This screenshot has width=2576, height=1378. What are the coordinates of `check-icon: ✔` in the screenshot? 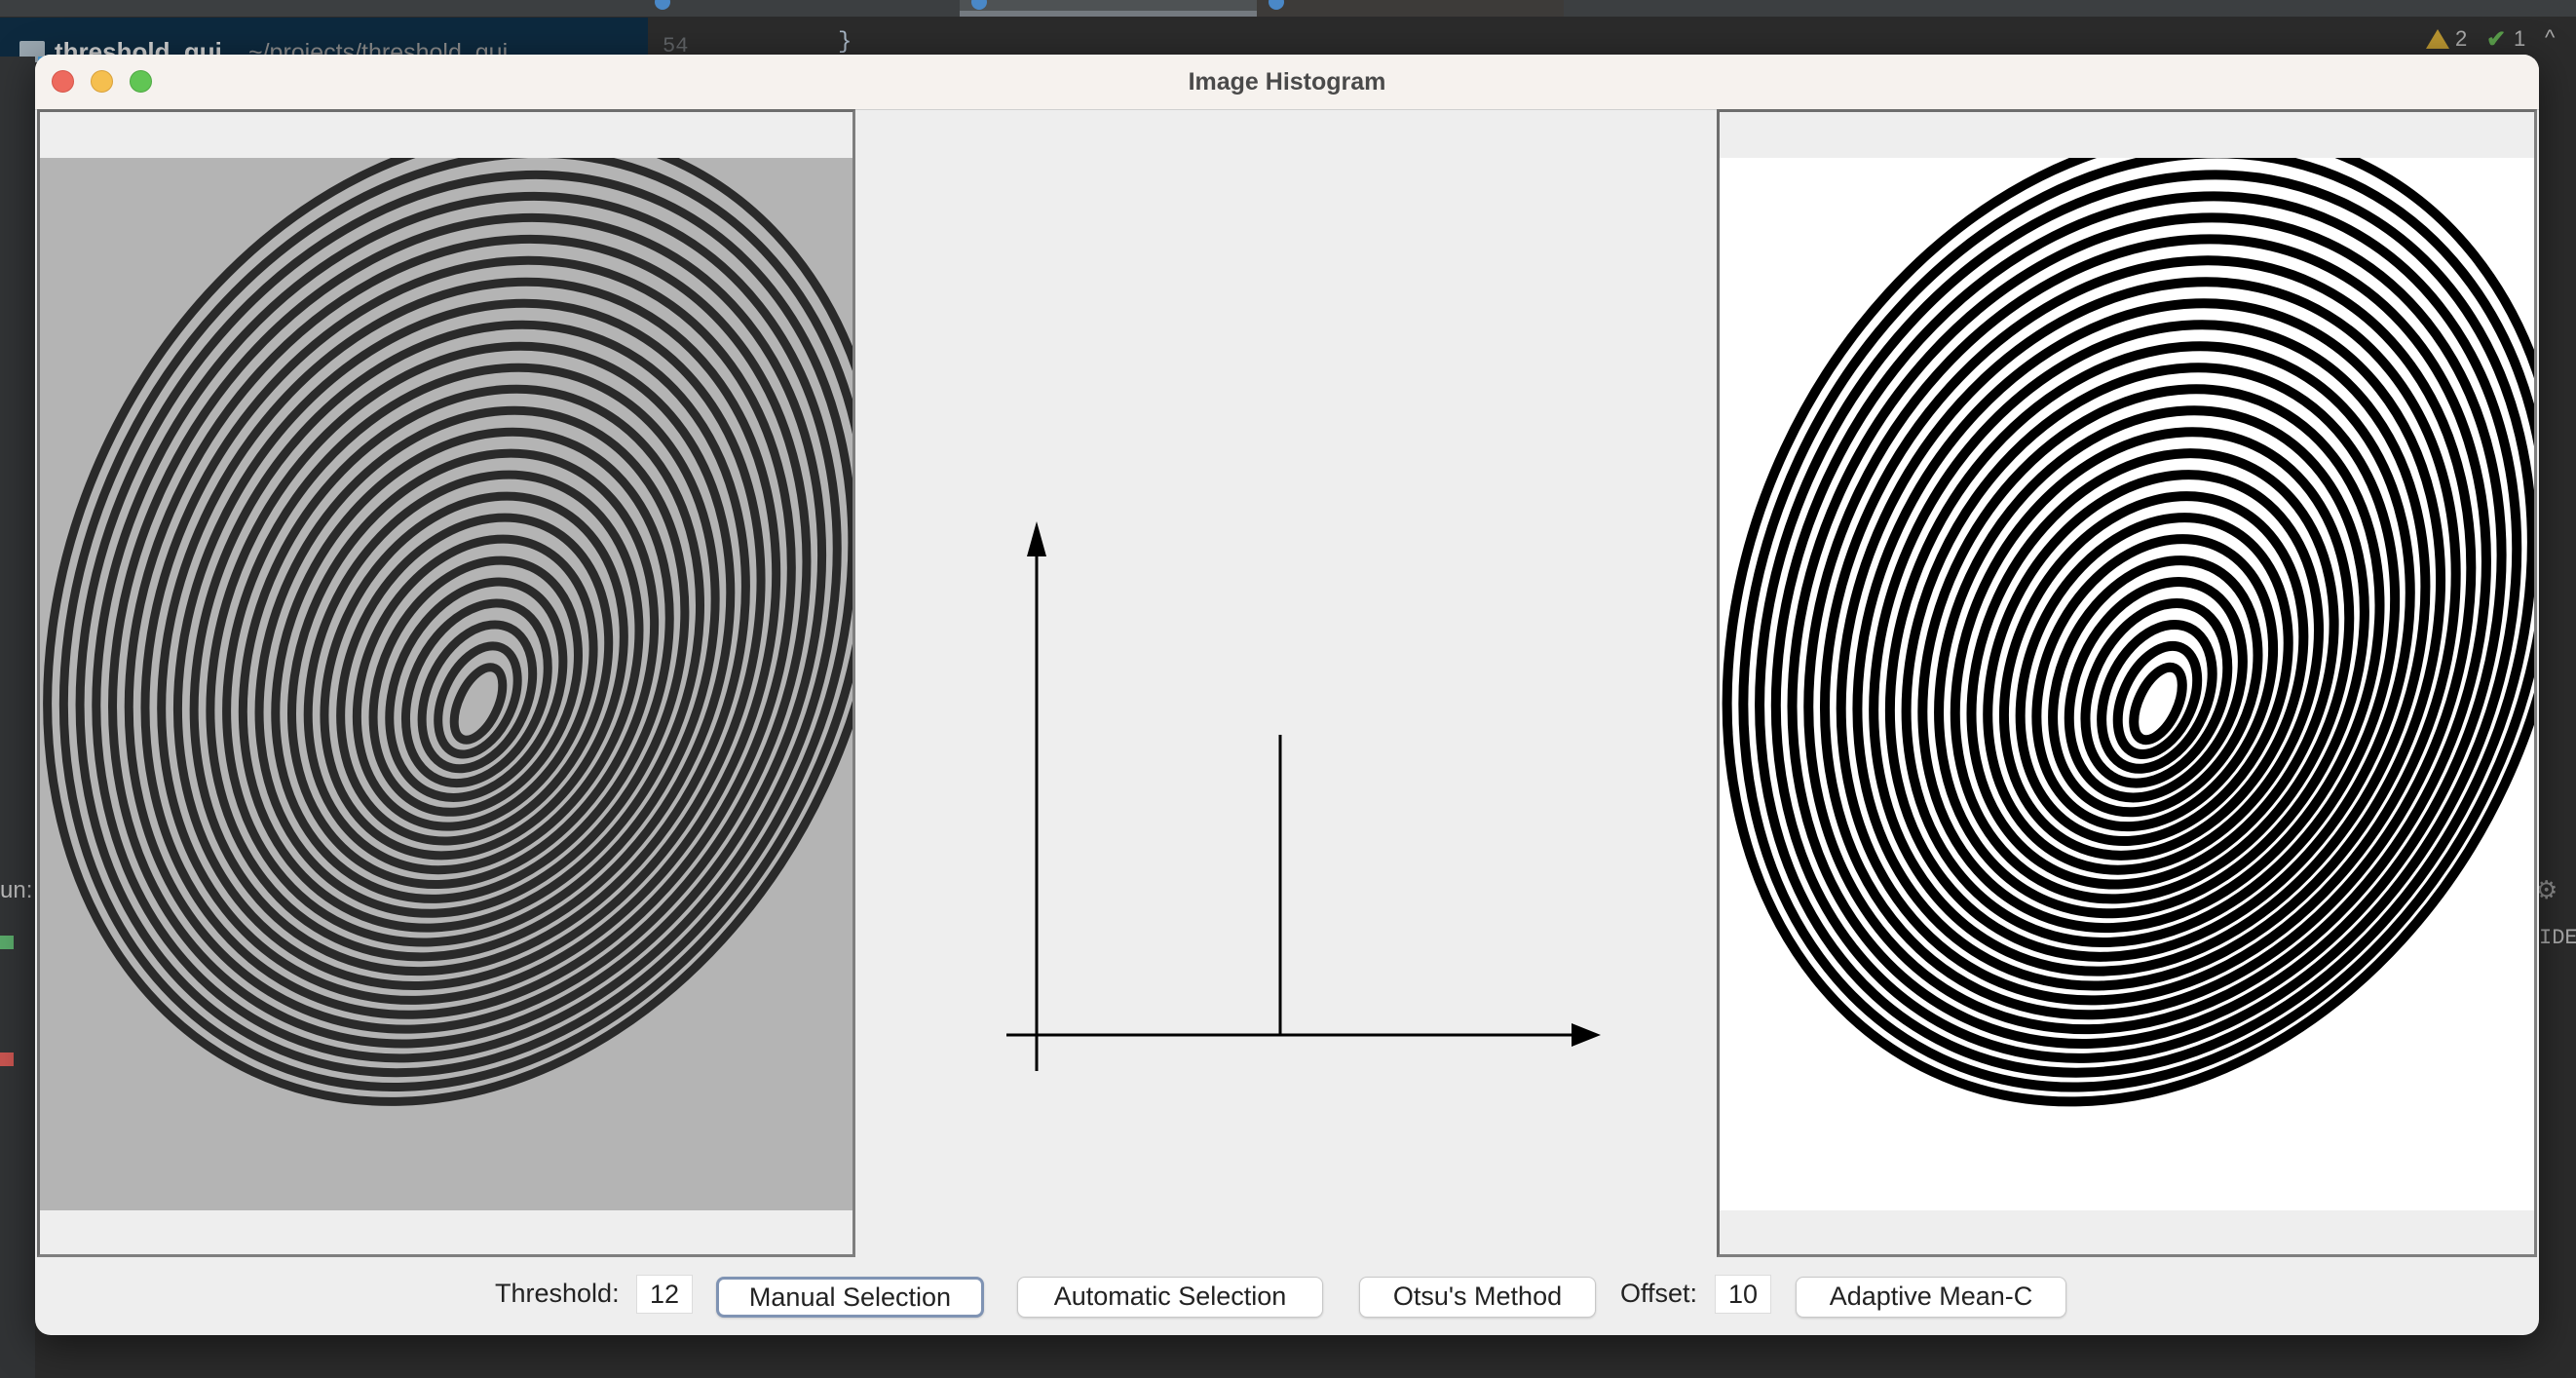 It's located at (2496, 39).